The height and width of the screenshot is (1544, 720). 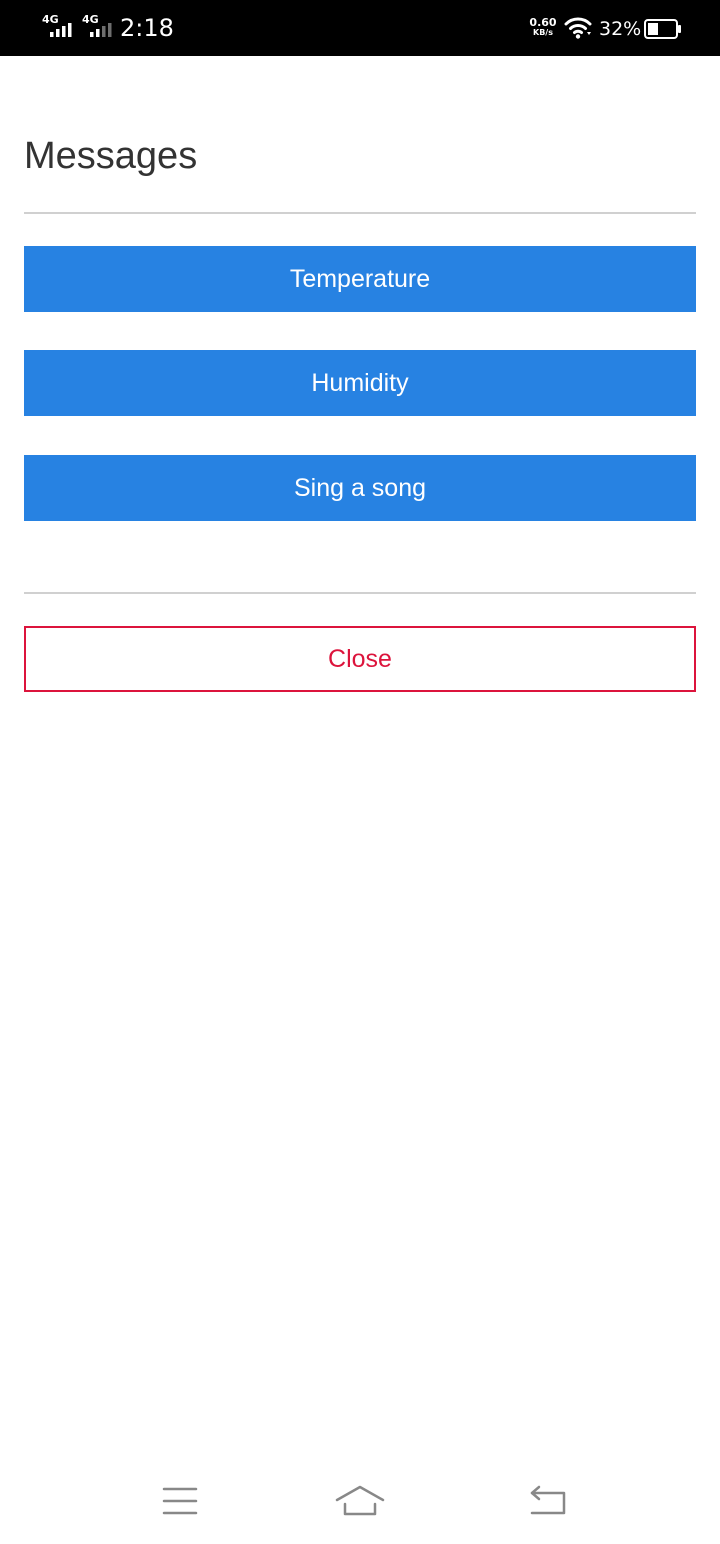 What do you see at coordinates (578, 28) in the screenshot?
I see `wifi-icon` at bounding box center [578, 28].